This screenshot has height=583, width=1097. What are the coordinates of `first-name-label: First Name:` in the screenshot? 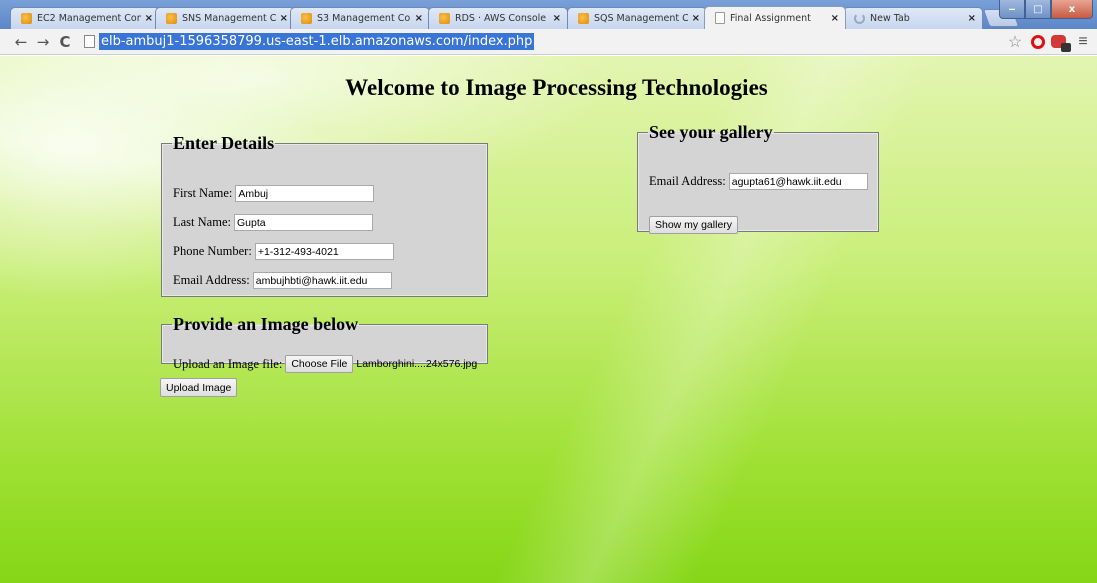 It's located at (203, 193).